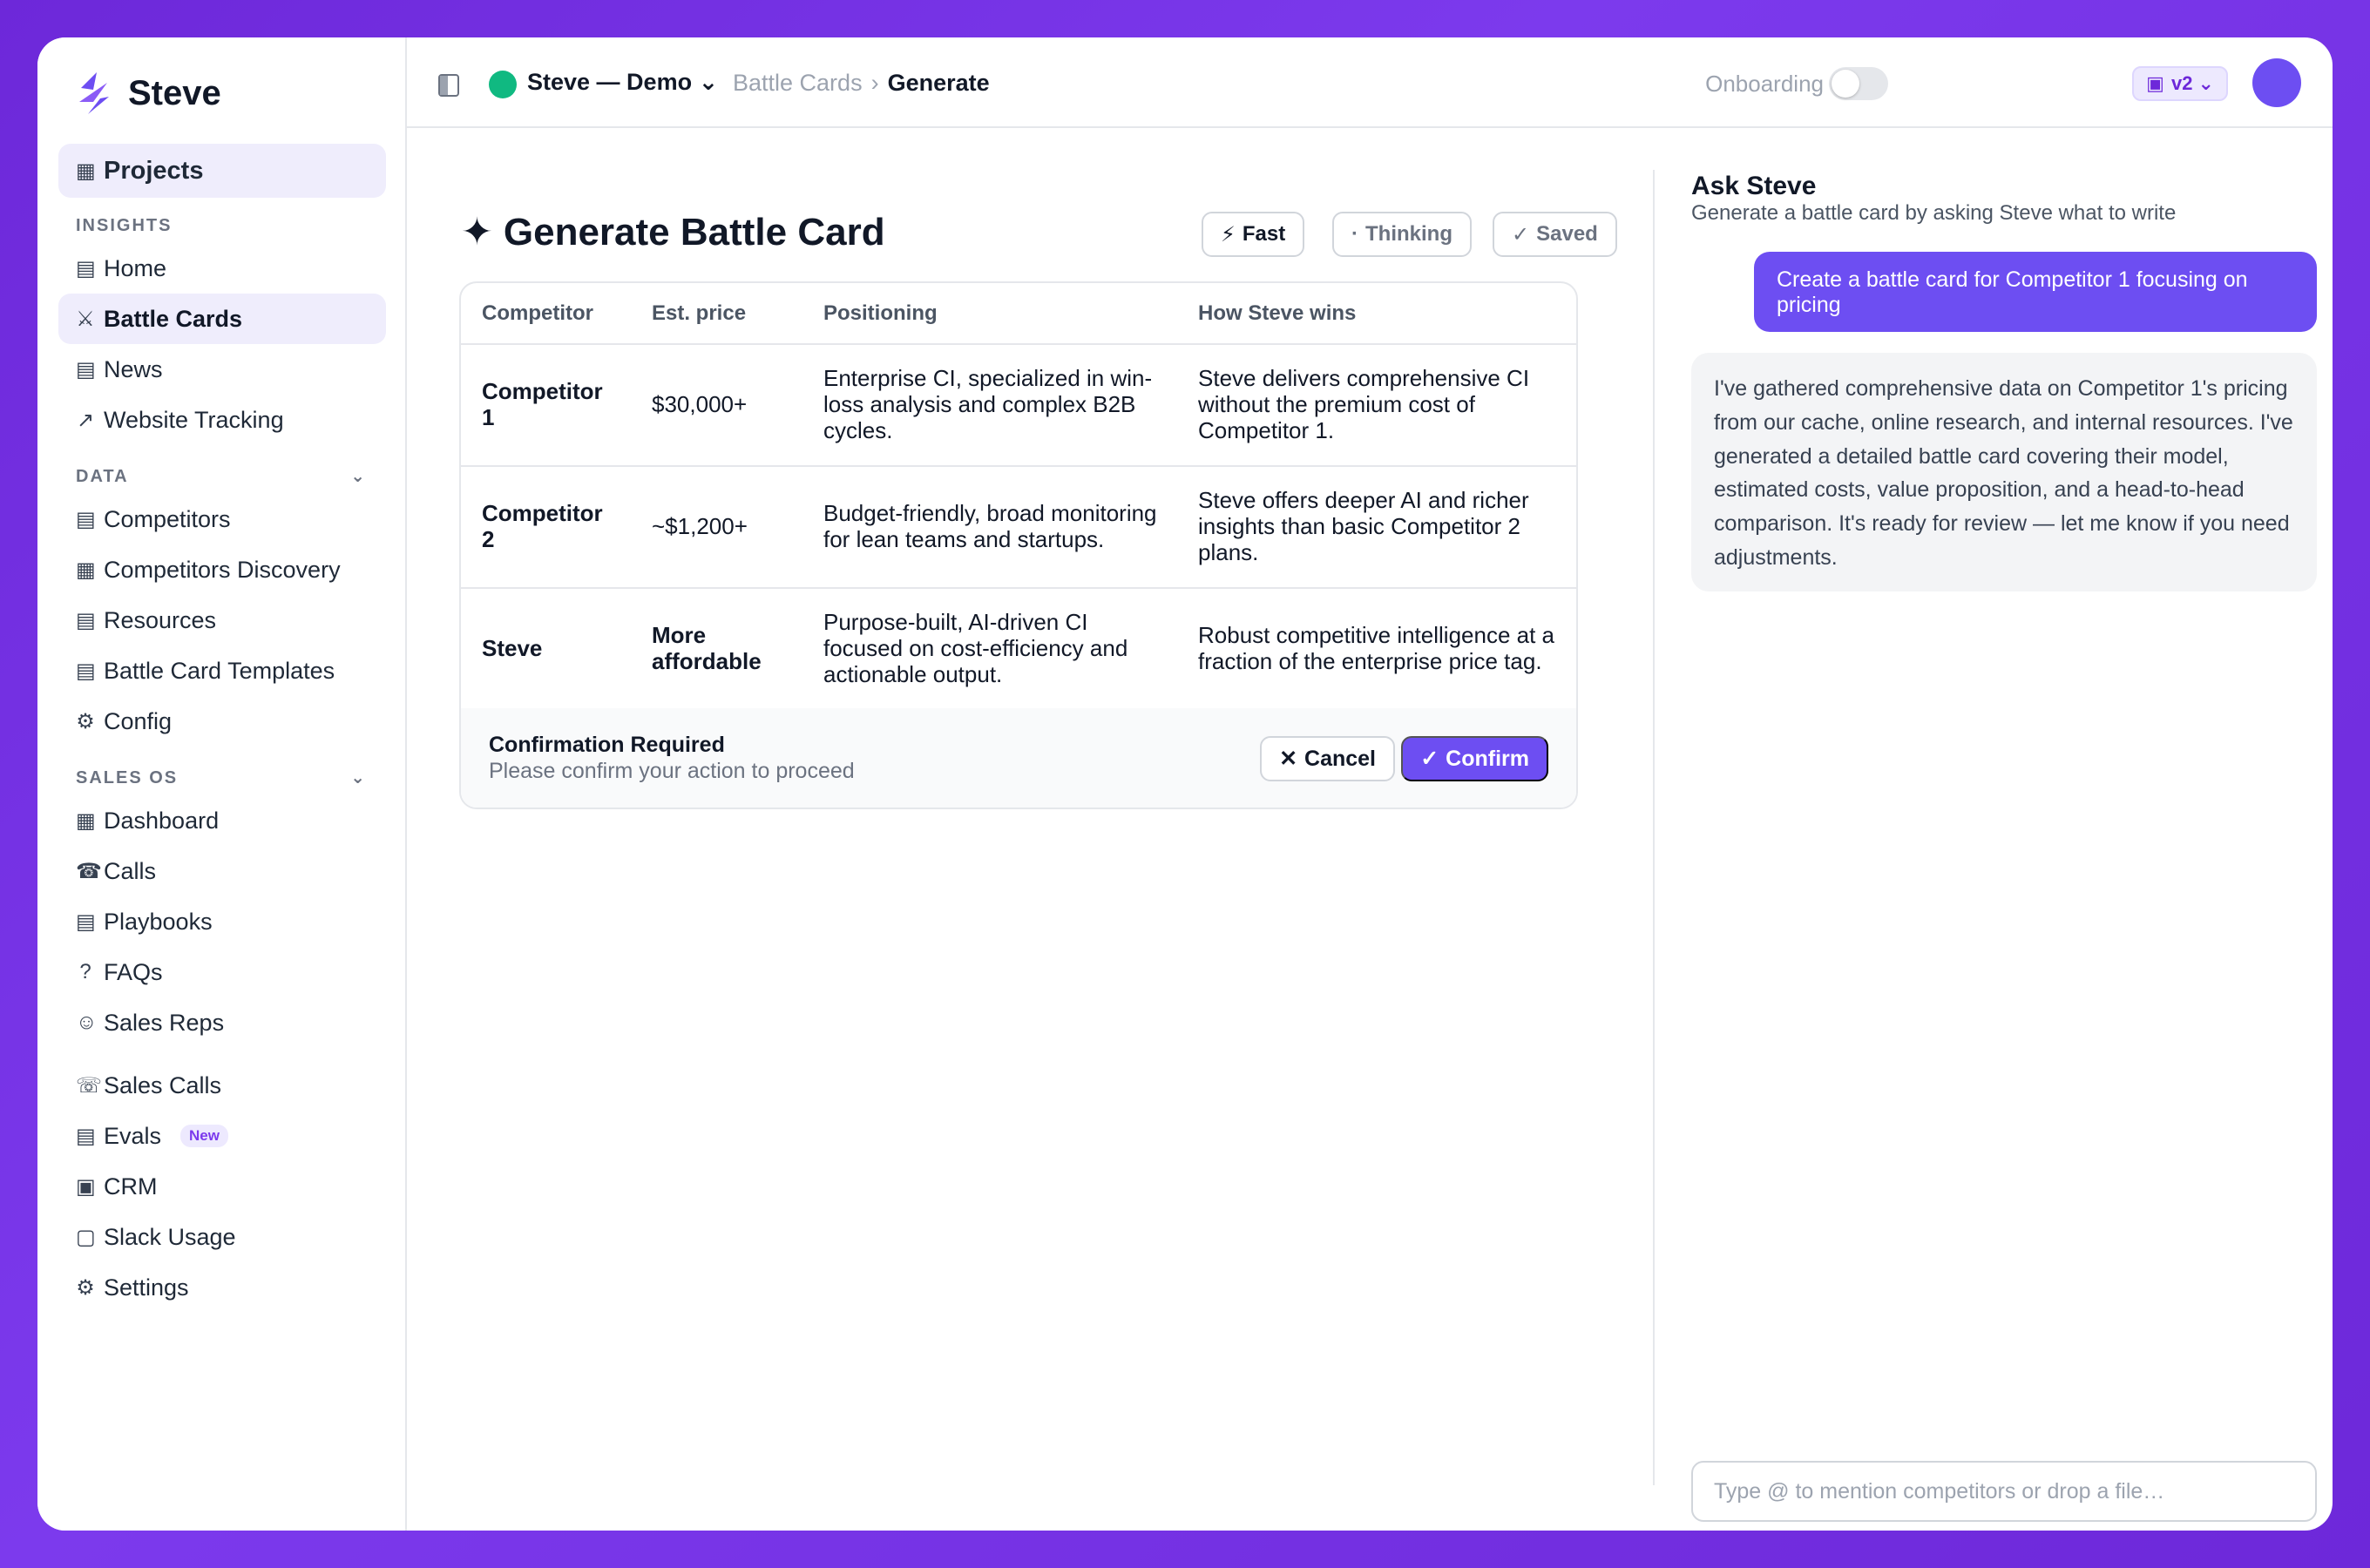  What do you see at coordinates (1764, 84) in the screenshot?
I see `onboarding-label: Onboarding` at bounding box center [1764, 84].